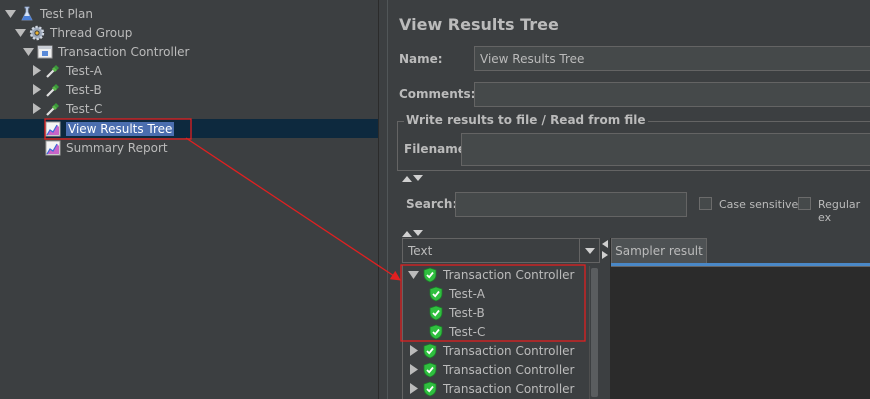 This screenshot has width=870, height=399. What do you see at coordinates (420, 250) in the screenshot?
I see `renderer-select-value: Text` at bounding box center [420, 250].